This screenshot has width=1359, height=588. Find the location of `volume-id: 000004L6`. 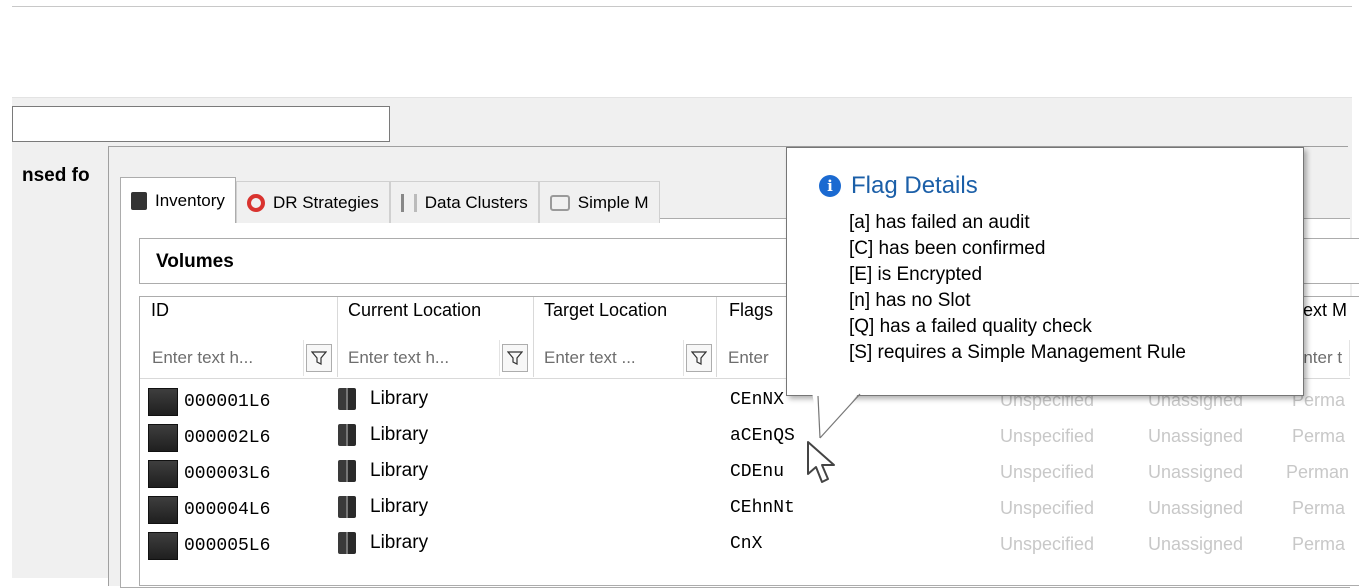

volume-id: 000004L6 is located at coordinates (227, 510).